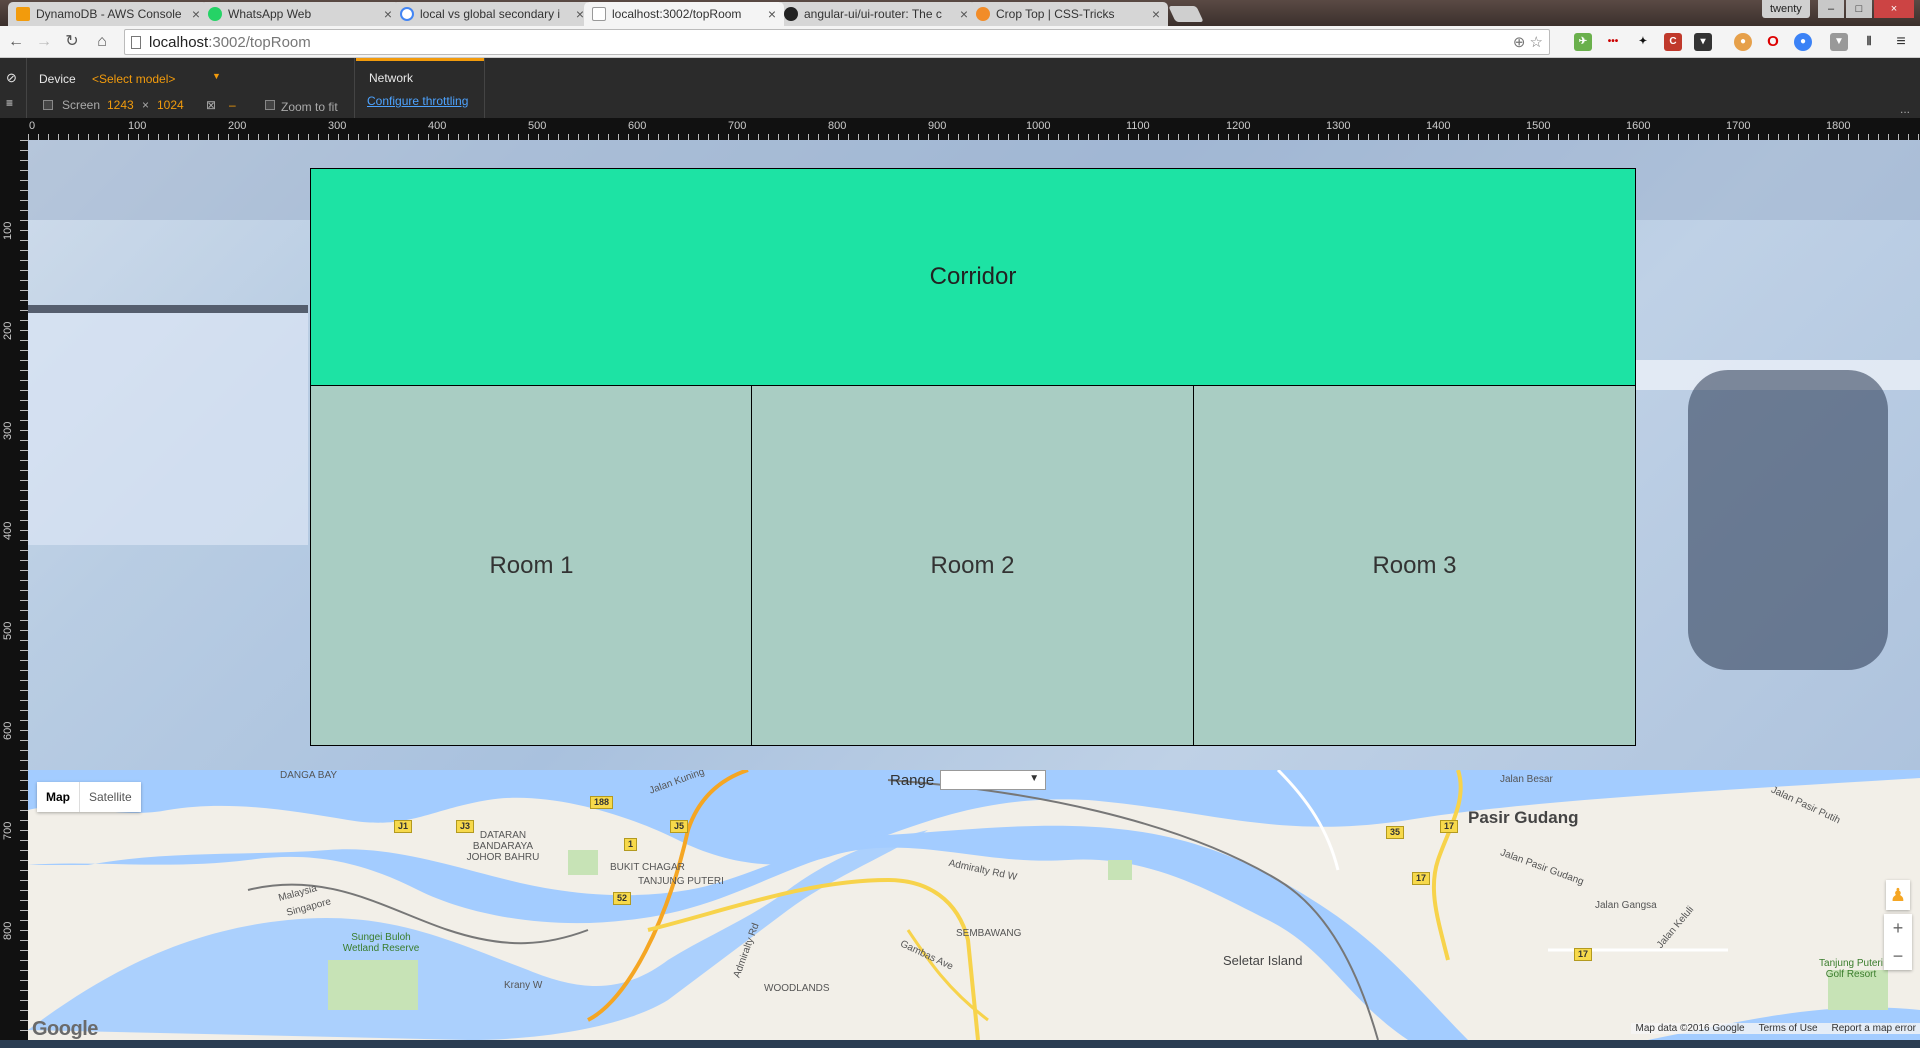  I want to click on room-3: Room 3, so click(1414, 565).